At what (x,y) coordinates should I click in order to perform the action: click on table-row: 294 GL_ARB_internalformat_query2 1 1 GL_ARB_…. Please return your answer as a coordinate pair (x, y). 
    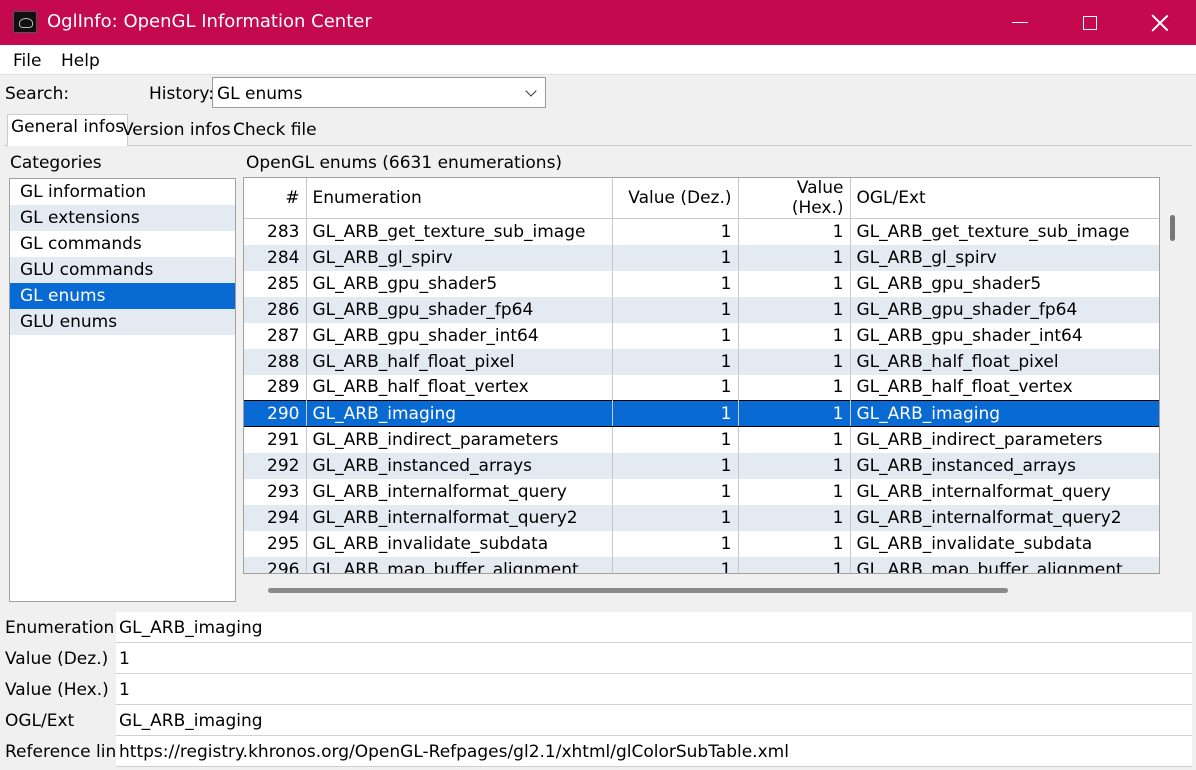
    Looking at the image, I should click on (701, 517).